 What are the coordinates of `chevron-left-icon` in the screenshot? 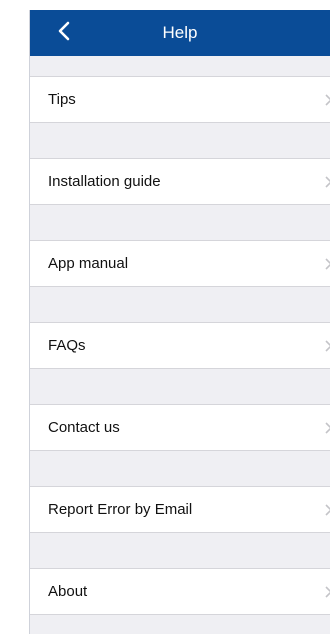 It's located at (64, 33).